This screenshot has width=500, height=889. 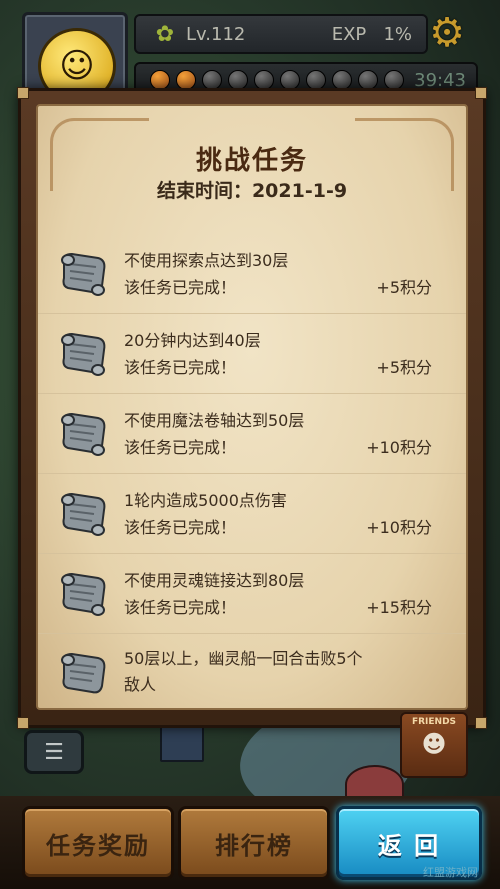 I want to click on leaf-icon: ✿, so click(x=165, y=34).